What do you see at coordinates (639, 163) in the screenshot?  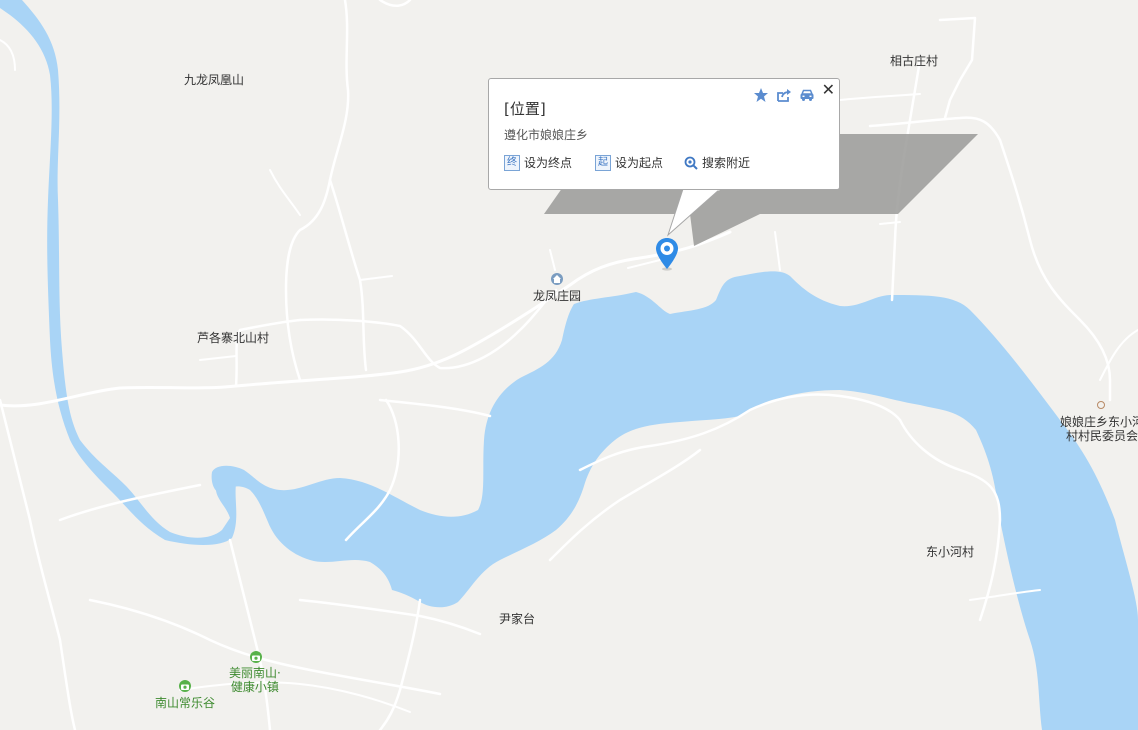 I see `set-start-label: 设为起点` at bounding box center [639, 163].